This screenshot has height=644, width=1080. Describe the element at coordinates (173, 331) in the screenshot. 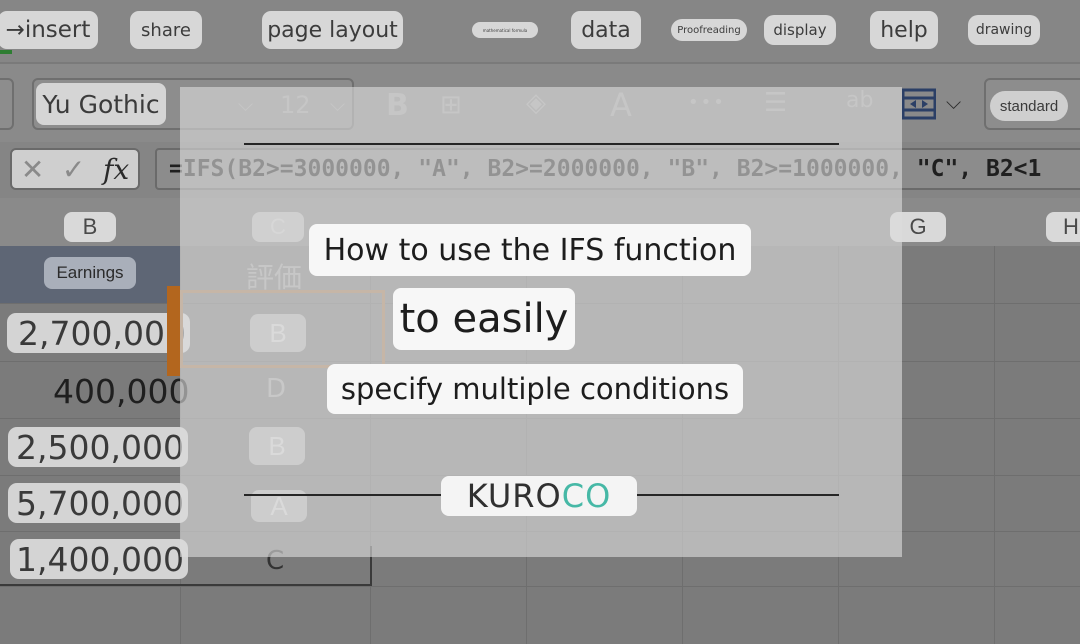

I see `selection-handle` at that location.